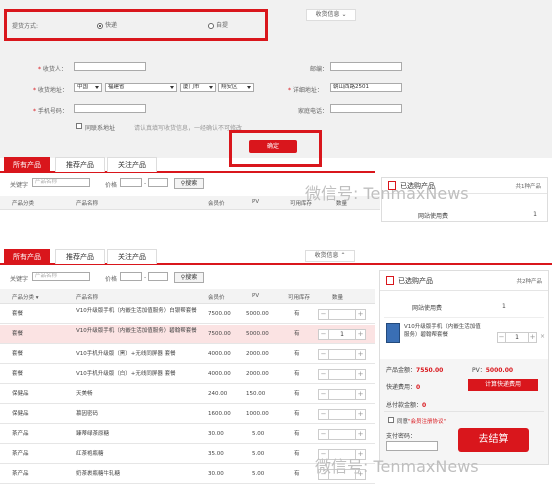 Image resolution: width=552 pixels, height=491 pixels. What do you see at coordinates (424, 405) in the screenshot?
I see `total-value: 0` at bounding box center [424, 405].